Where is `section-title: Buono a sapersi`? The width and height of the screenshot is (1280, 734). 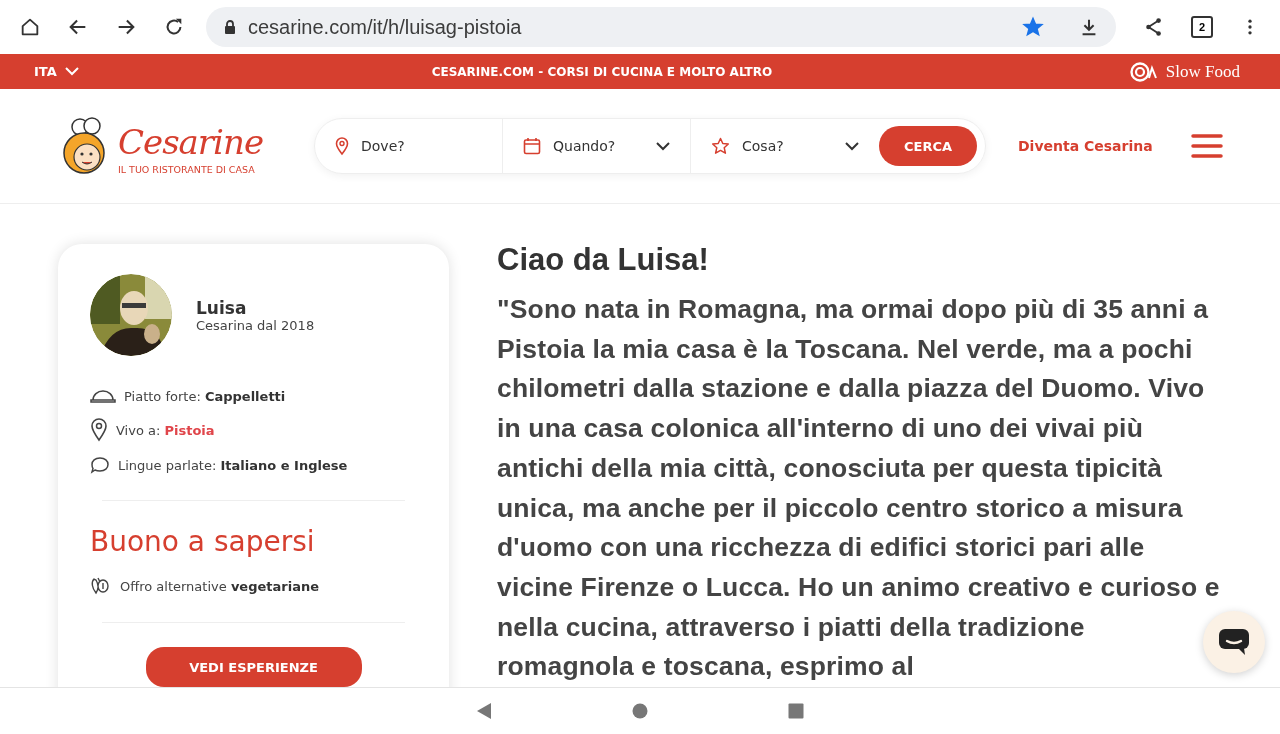
section-title: Buono a sapersi is located at coordinates (203, 541).